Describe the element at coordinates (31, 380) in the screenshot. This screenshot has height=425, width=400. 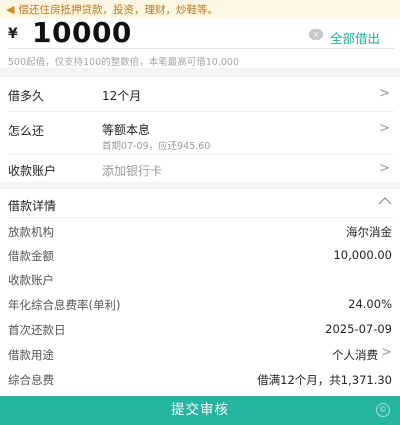
I see `detail-label: 综合息费` at that location.